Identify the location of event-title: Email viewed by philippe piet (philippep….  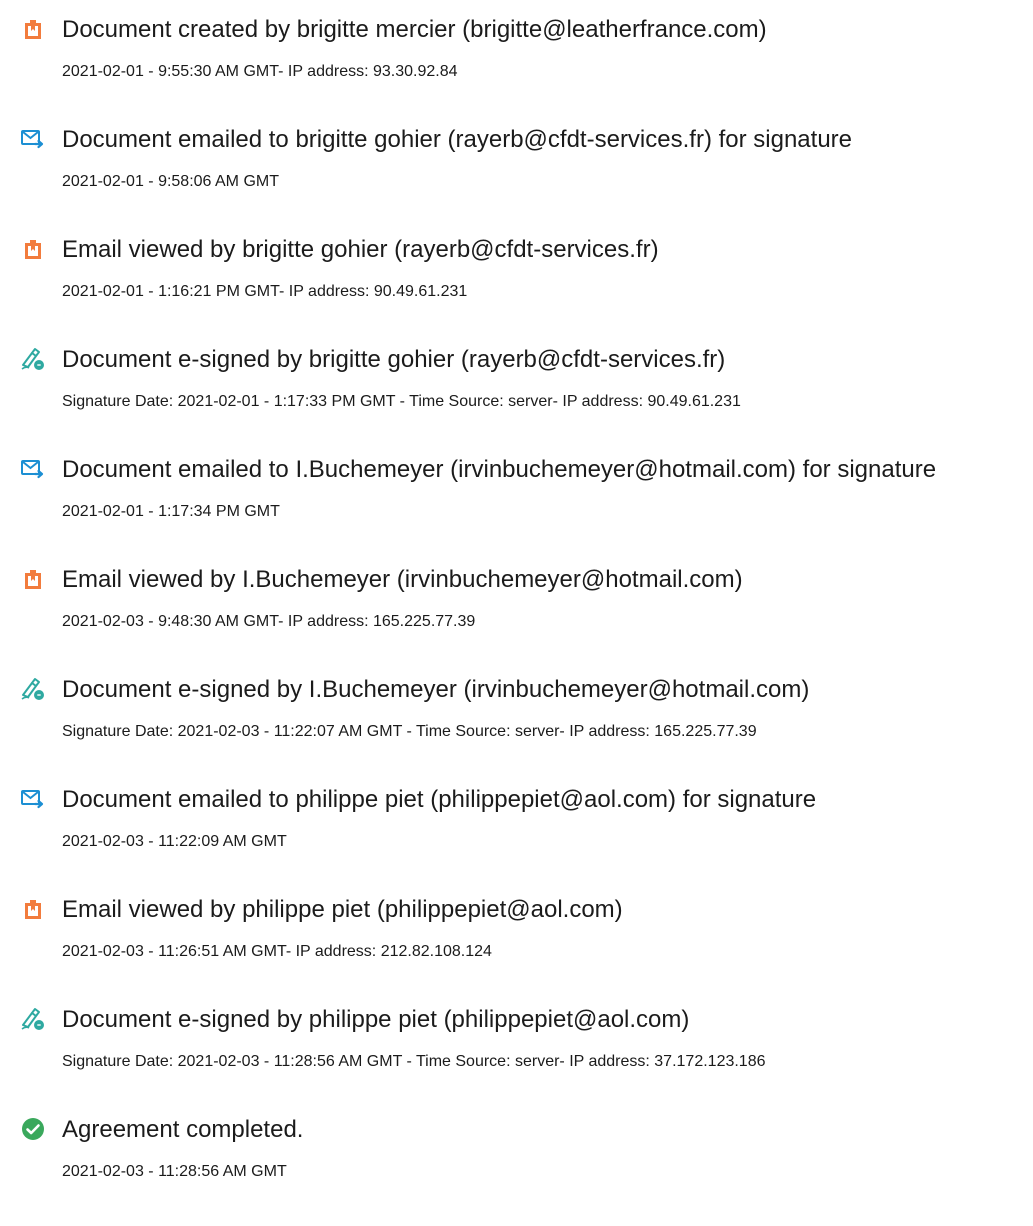
(342, 909).